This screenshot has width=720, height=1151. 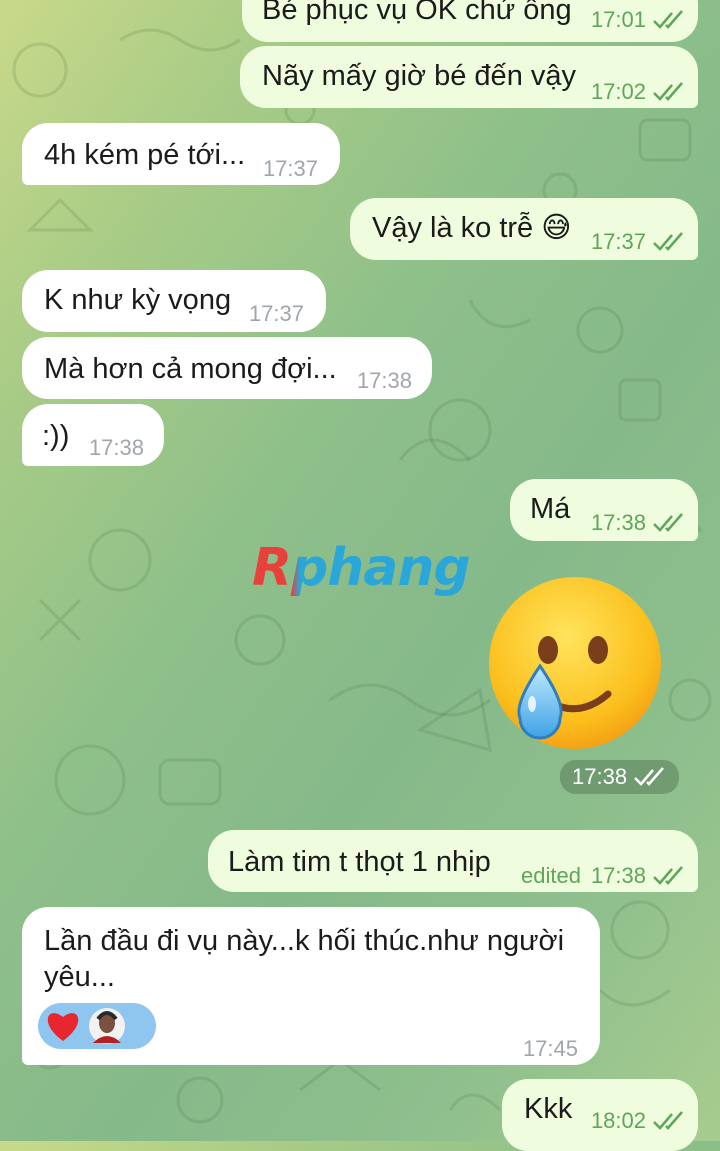 I want to click on message-time: 17:45, so click(x=550, y=1048).